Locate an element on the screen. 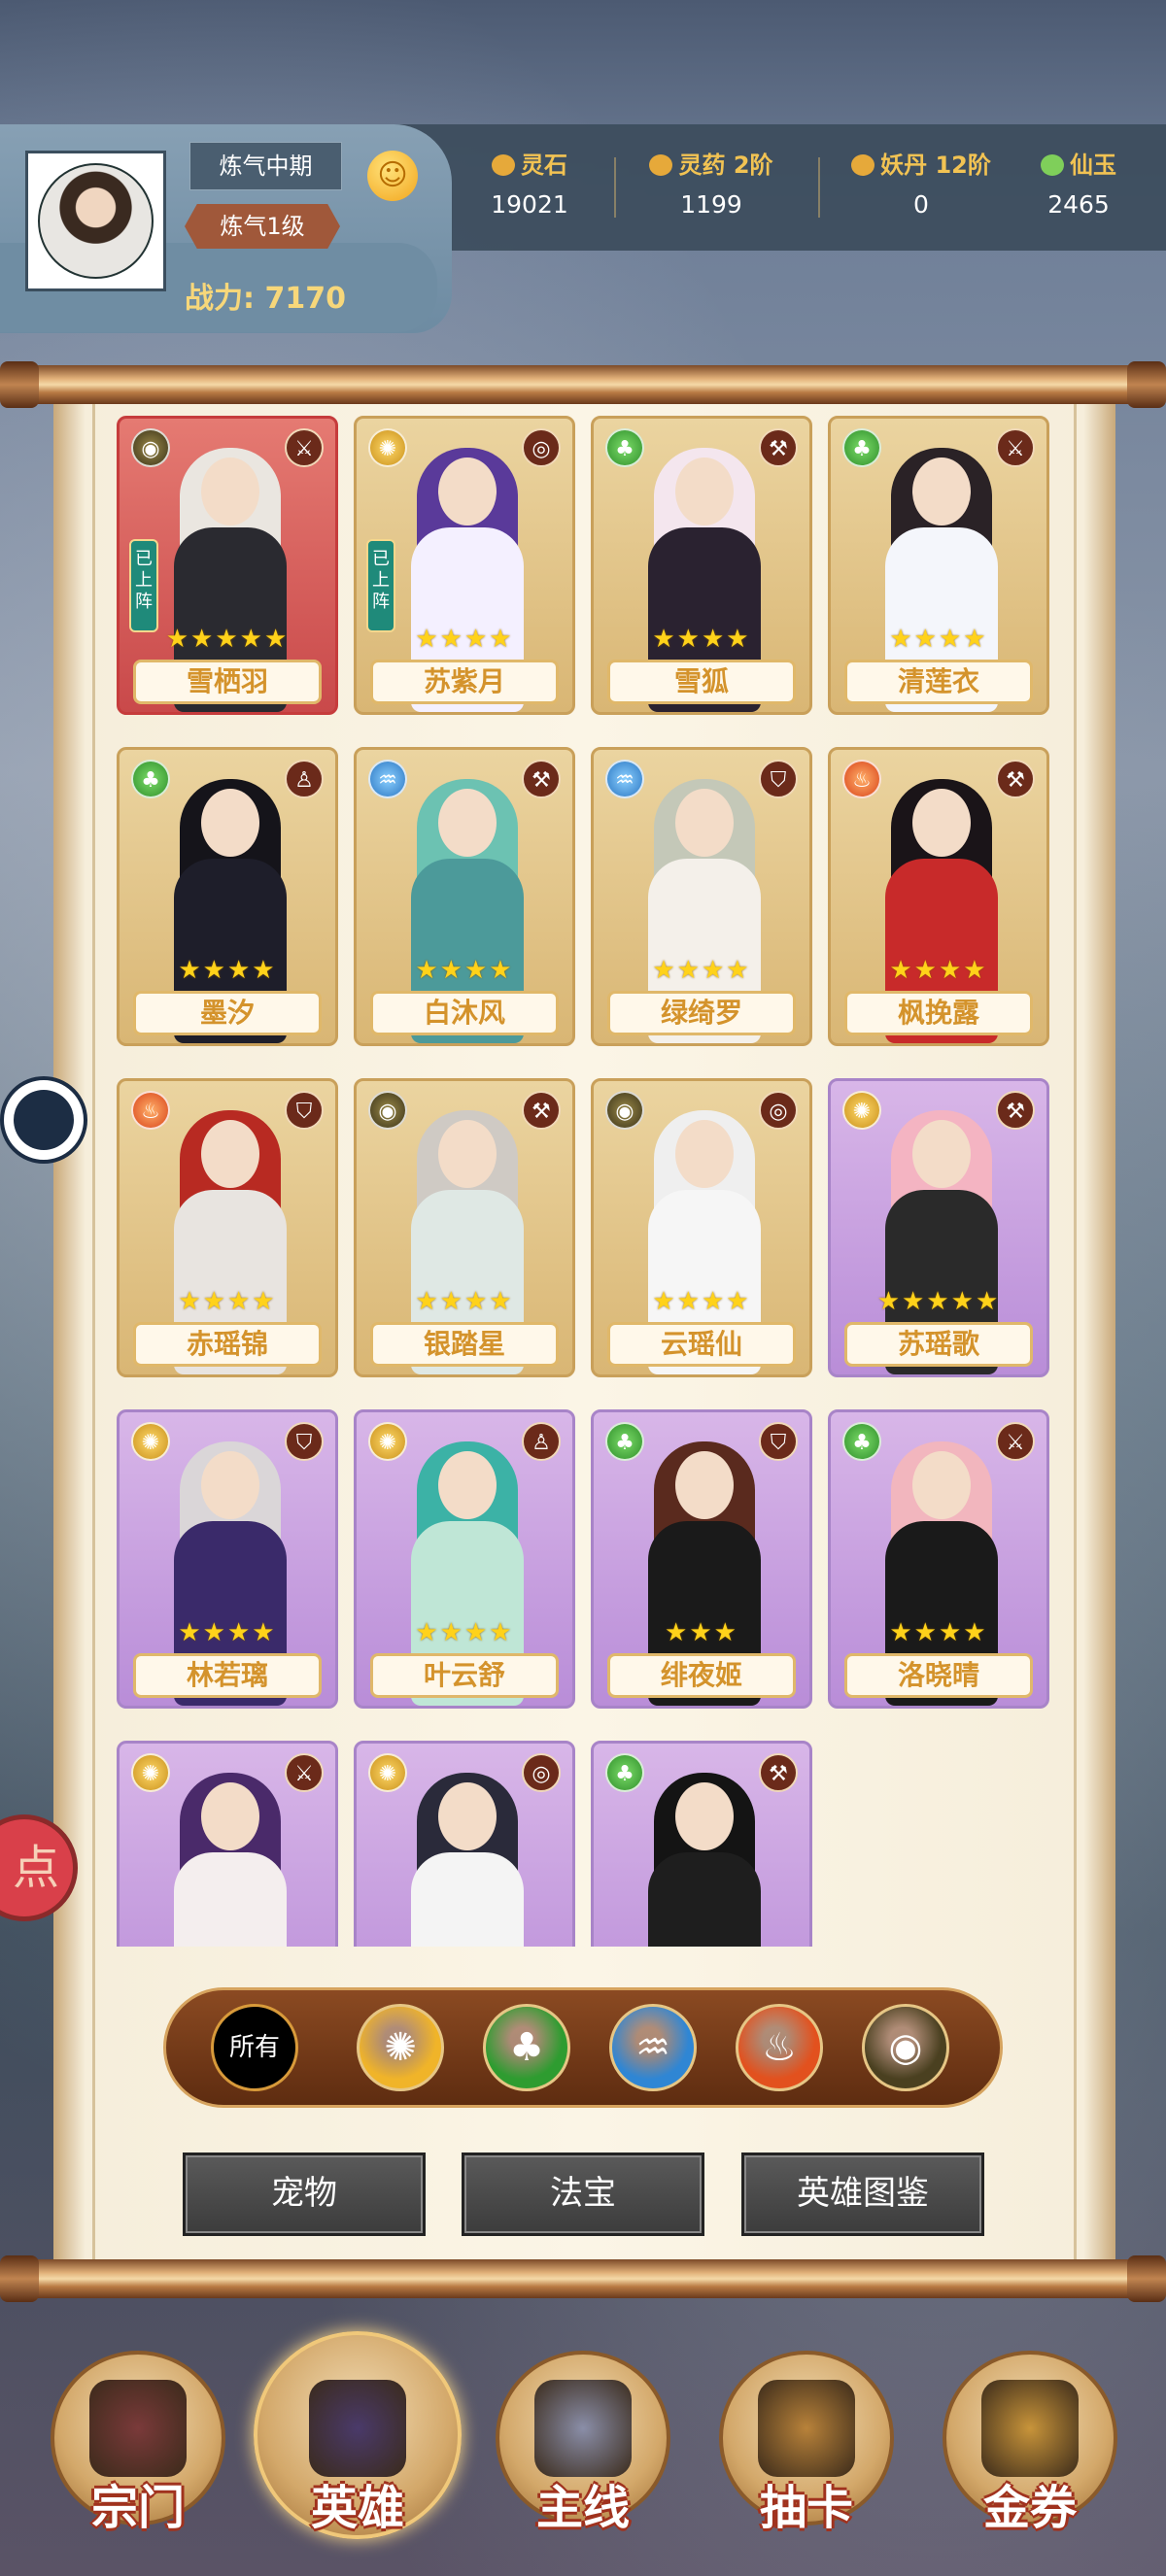 The height and width of the screenshot is (2576, 1166). spirit-stone-icon is located at coordinates (503, 165).